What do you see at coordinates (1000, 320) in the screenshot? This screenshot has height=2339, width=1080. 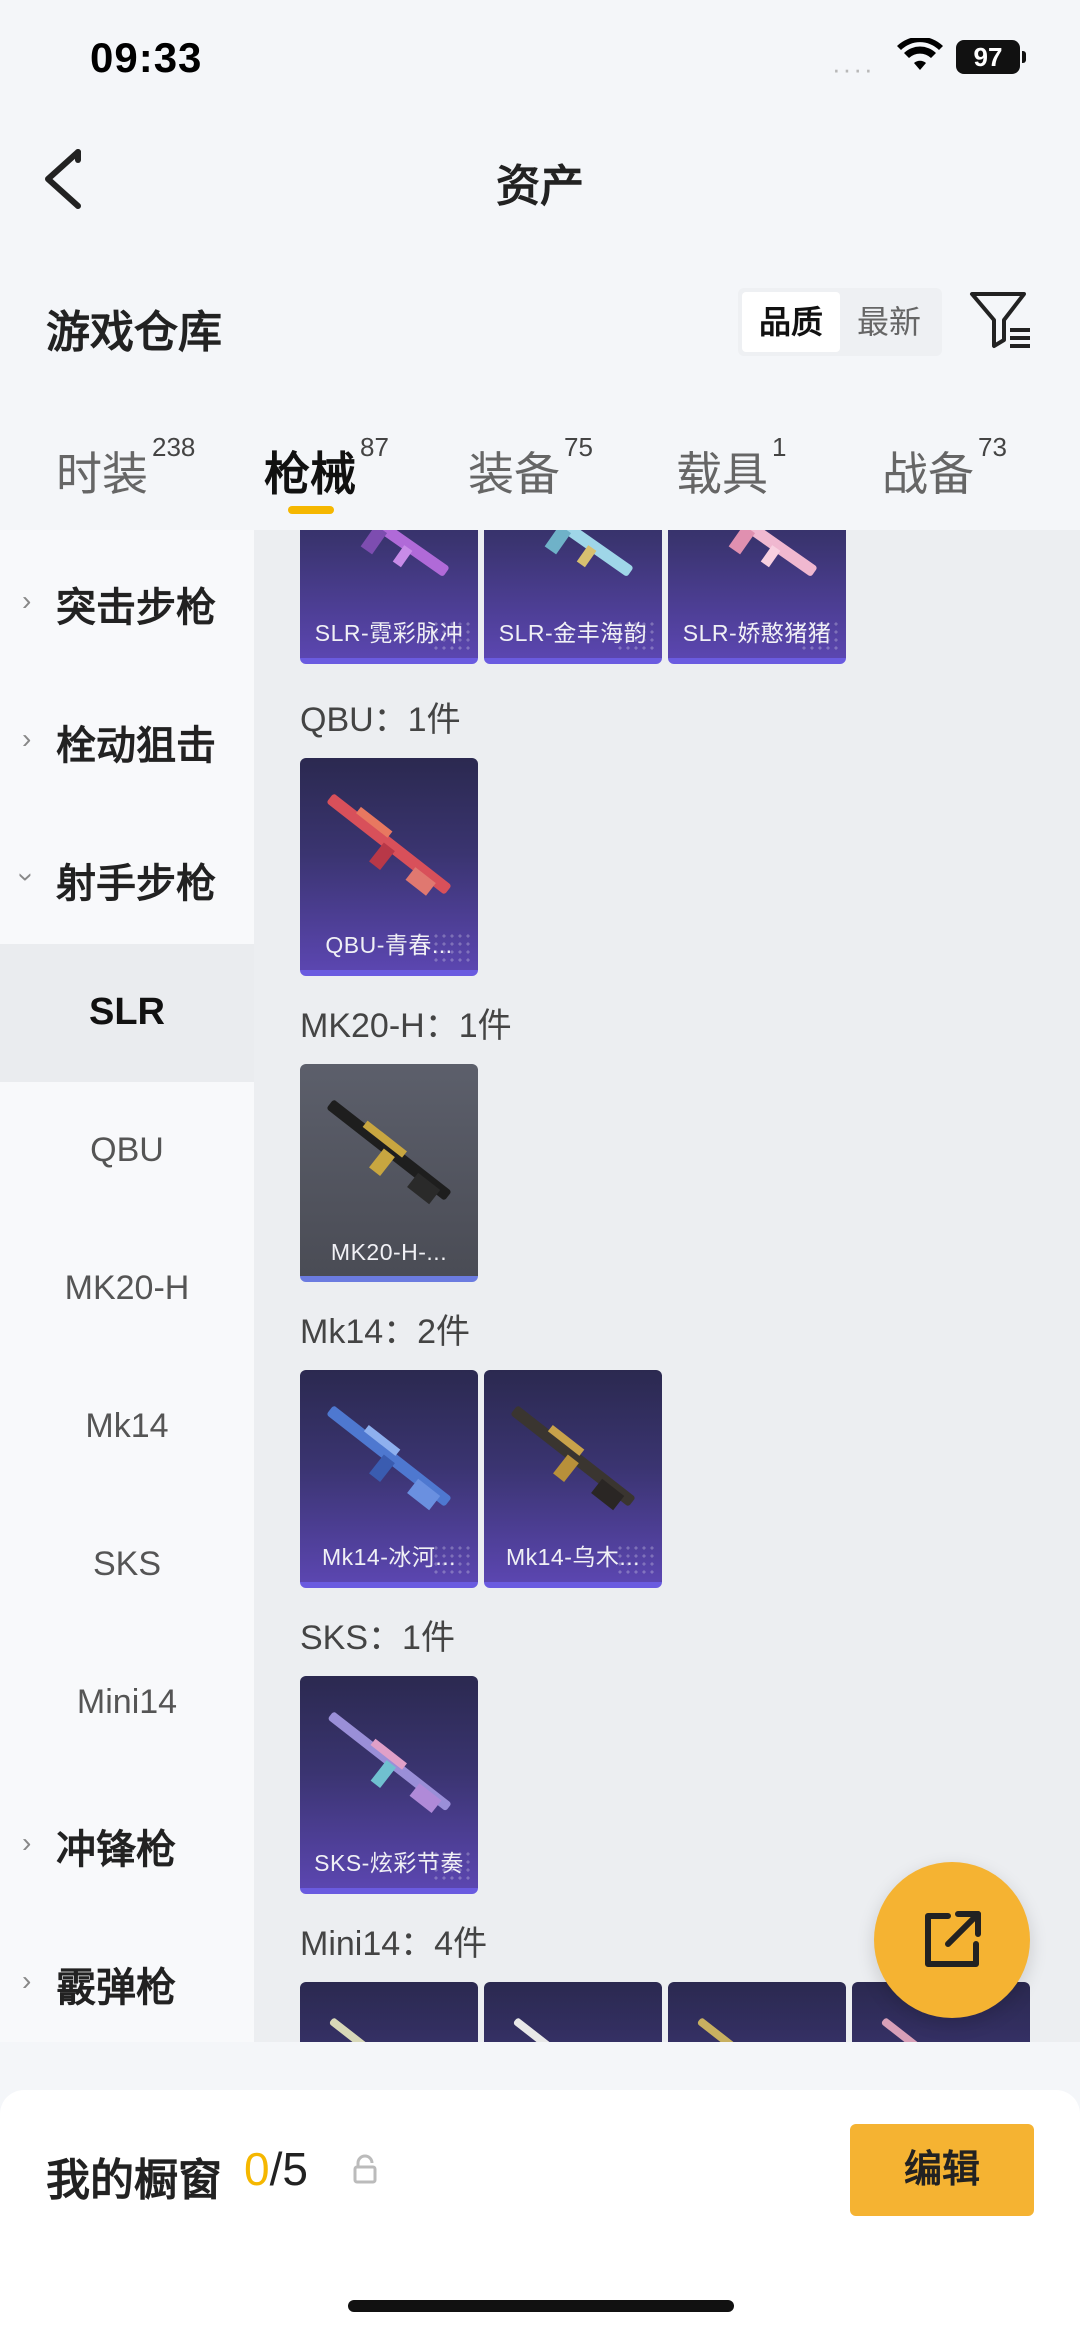 I see `filter-icon` at bounding box center [1000, 320].